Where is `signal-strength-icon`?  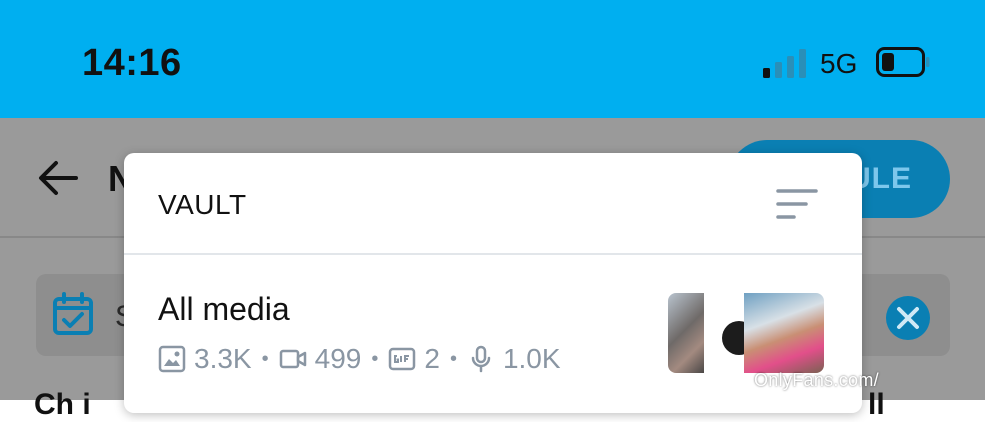 signal-strength-icon is located at coordinates (784, 63).